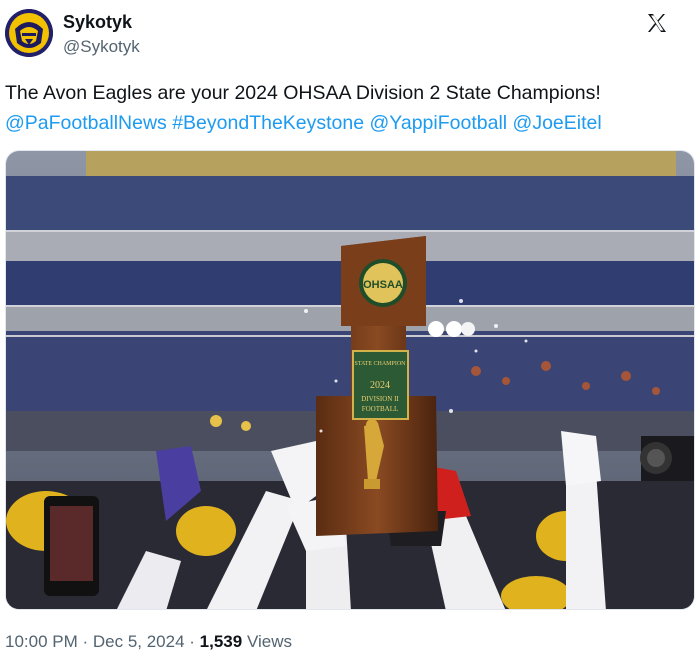 Image resolution: width=700 pixels, height=661 pixels. I want to click on plate-line-1: STATE CHAMPION, so click(380, 364).